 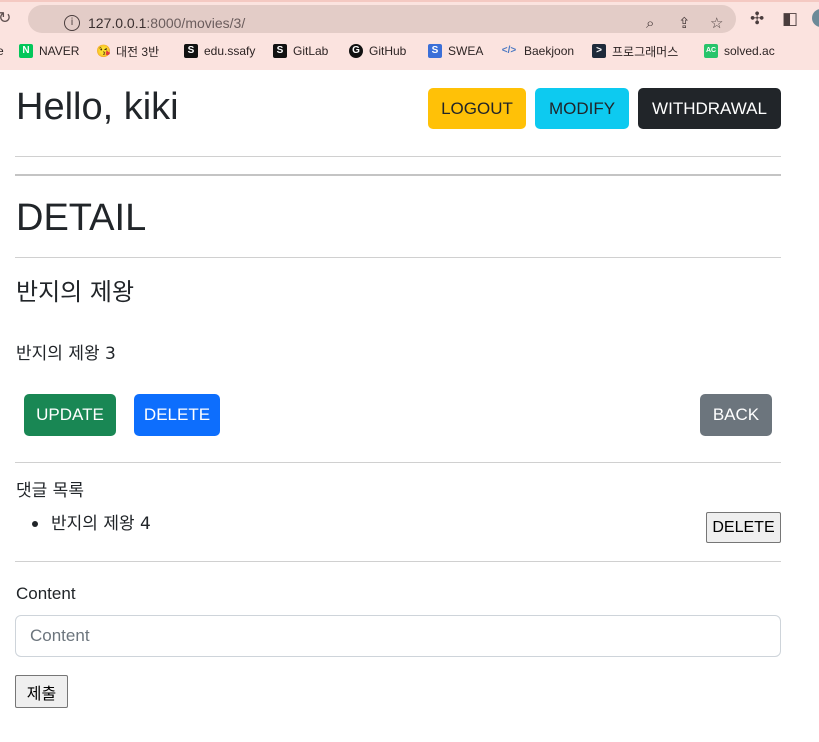 What do you see at coordinates (81, 218) in the screenshot?
I see `detail-heading: DETAIL` at bounding box center [81, 218].